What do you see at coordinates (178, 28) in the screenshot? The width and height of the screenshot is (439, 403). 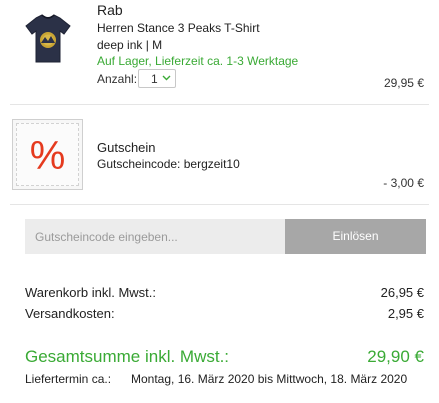 I see `product-name: Herren Stance 3 Peaks T-Shirt` at bounding box center [178, 28].